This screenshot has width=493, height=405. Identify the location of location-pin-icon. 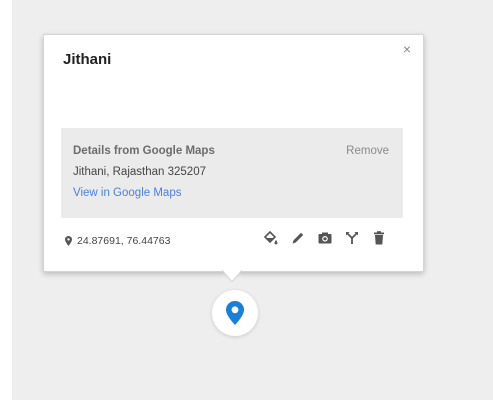
(235, 313).